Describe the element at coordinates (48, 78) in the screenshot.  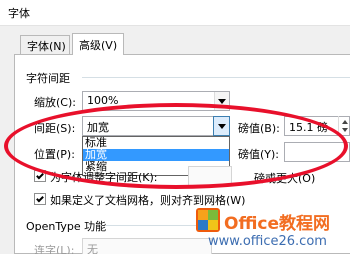
I see `char-spacing-group-label: 字符间距` at that location.